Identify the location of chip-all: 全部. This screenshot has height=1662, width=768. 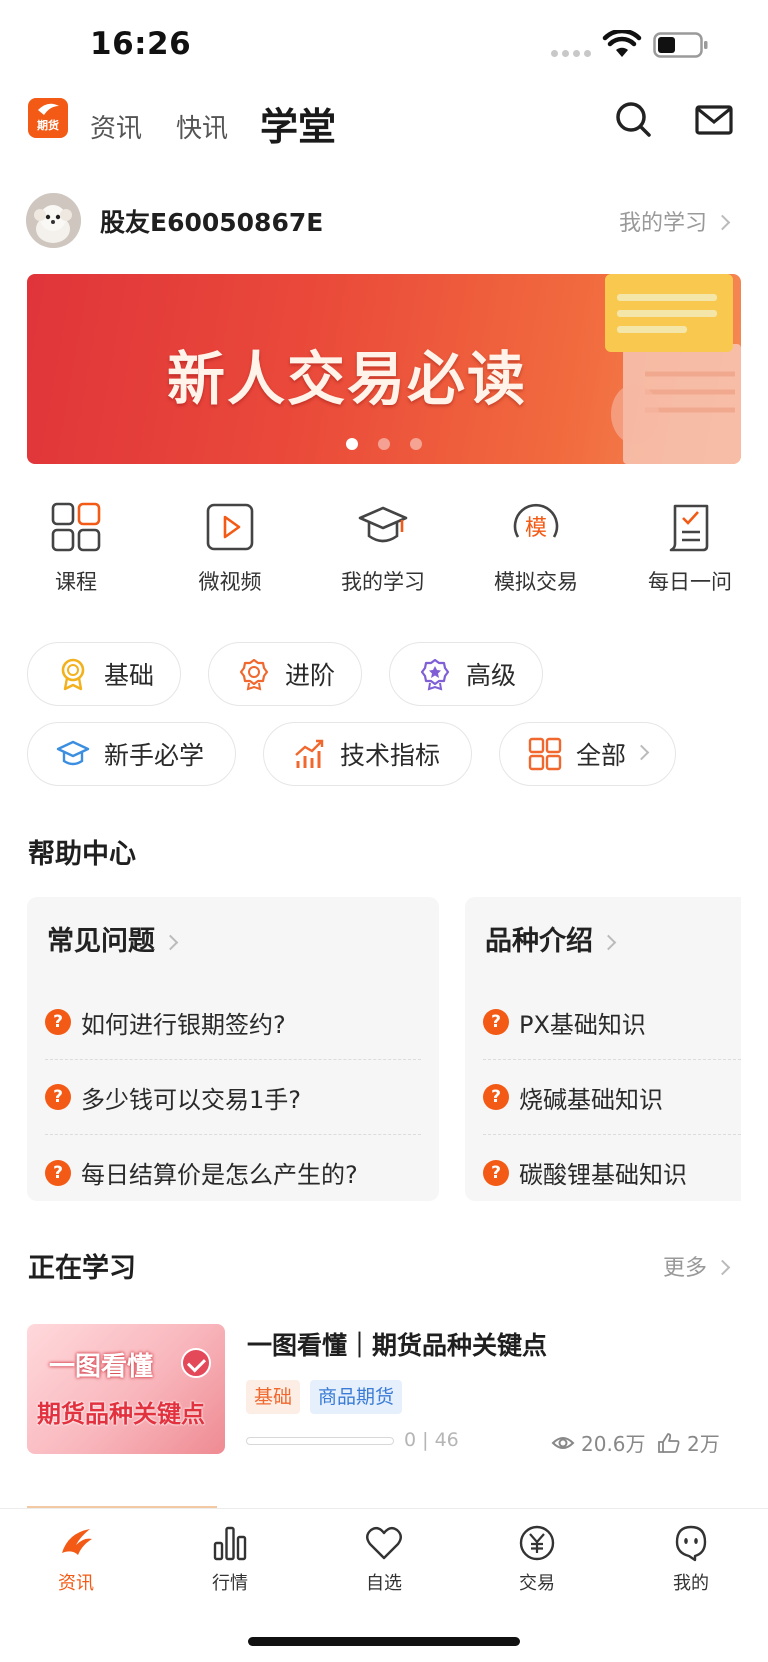
(587, 754).